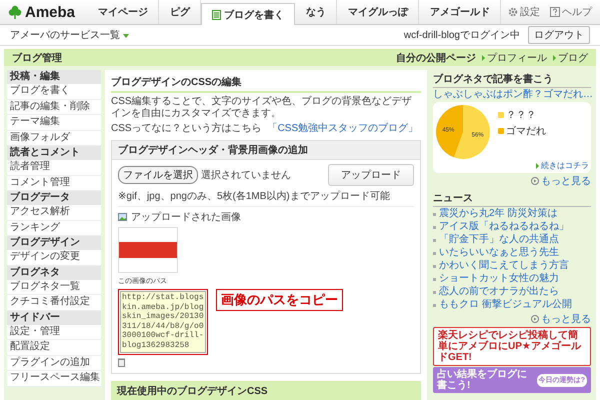 Image resolution: width=600 pixels, height=400 pixels. Describe the element at coordinates (512, 240) in the screenshot. I see `news-link: 「貯金下手」な人の共通点` at that location.